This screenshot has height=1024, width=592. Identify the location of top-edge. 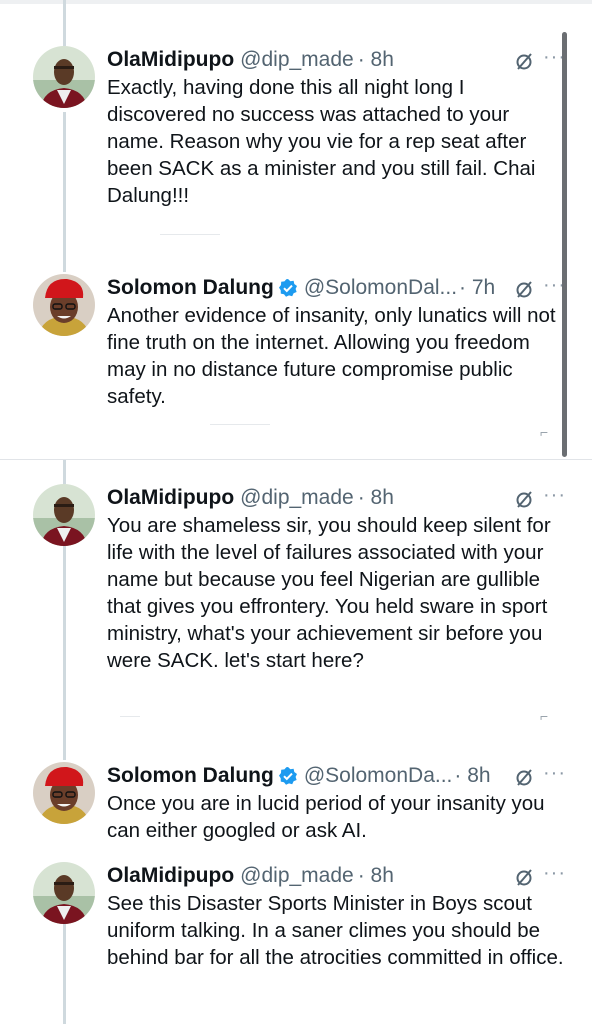
(296, 2).